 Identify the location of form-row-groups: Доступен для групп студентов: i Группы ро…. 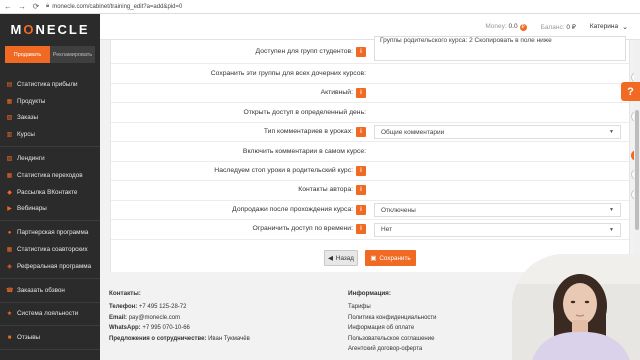
(371, 50).